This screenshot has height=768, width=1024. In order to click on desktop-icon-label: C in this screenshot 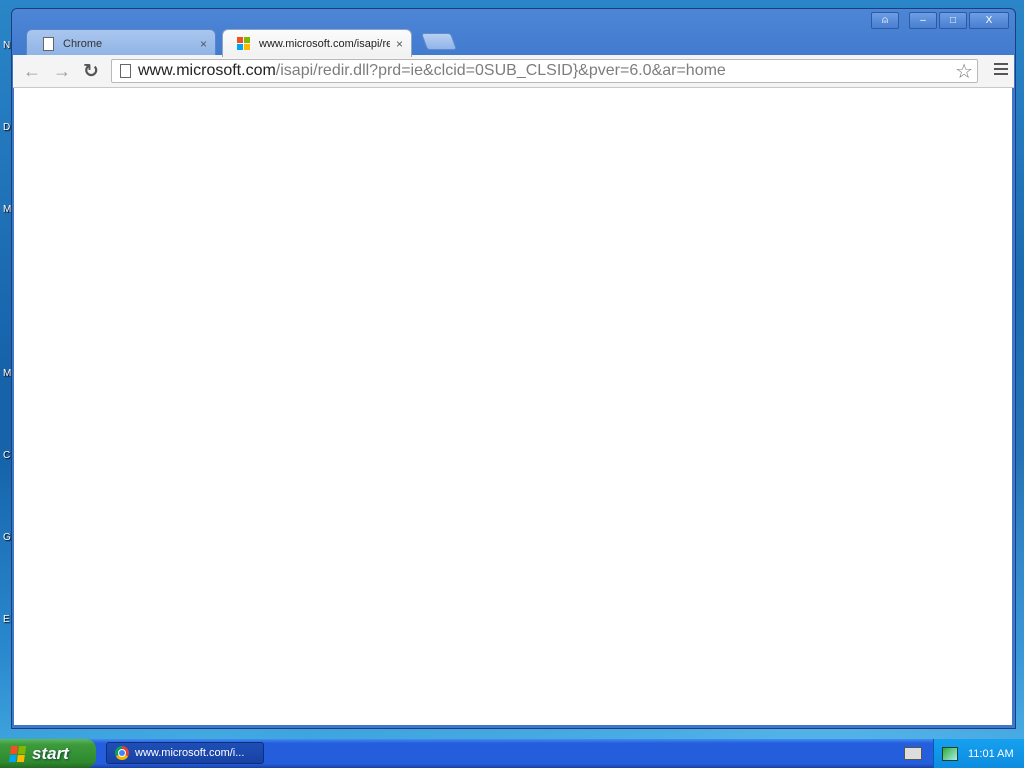, I will do `click(6, 455)`.